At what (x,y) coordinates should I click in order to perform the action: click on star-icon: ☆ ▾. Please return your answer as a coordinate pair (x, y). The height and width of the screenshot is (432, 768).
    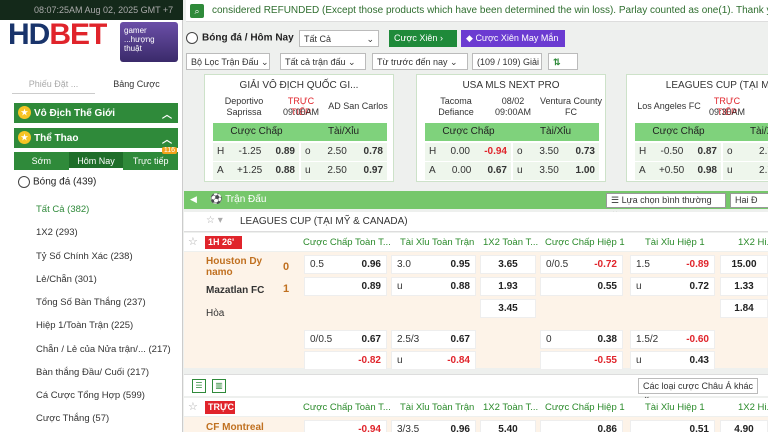
    Looking at the image, I should click on (214, 220).